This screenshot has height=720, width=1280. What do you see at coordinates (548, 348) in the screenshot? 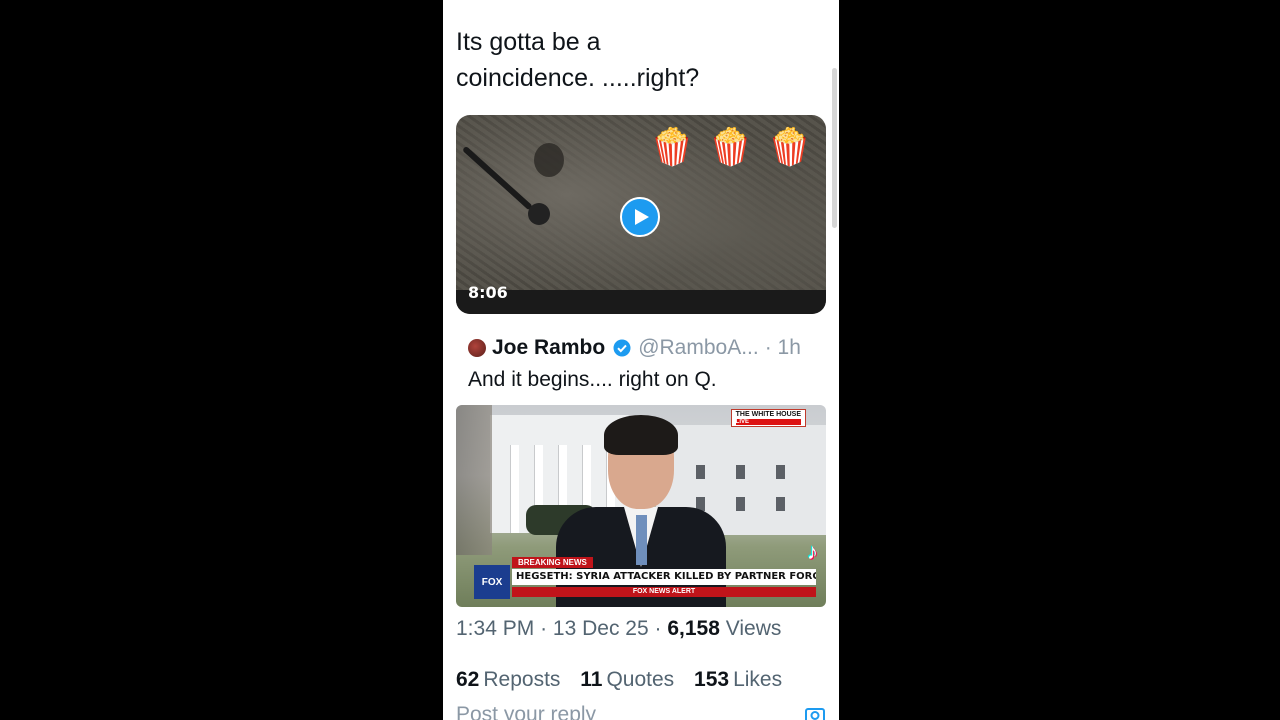
I see `quoted-author-name: Joe Rambo` at bounding box center [548, 348].